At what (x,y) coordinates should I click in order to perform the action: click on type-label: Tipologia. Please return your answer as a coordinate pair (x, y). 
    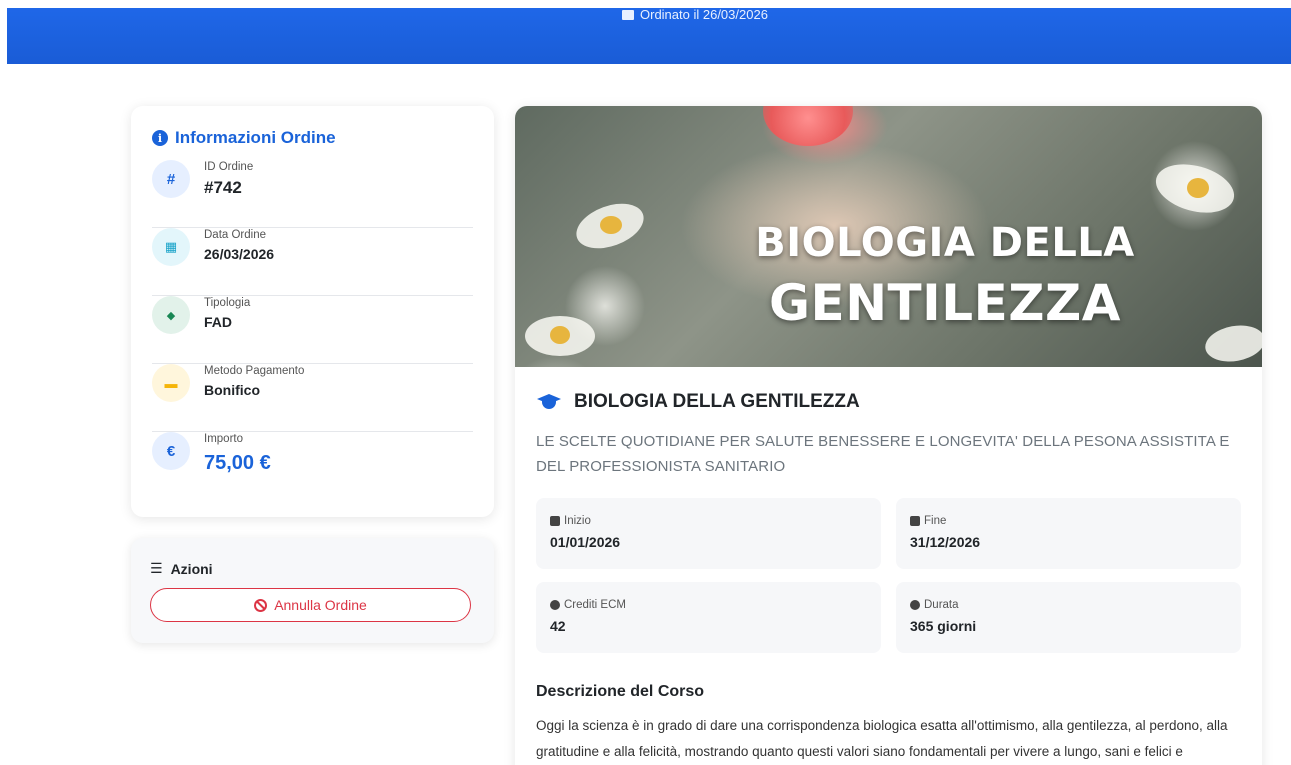
    Looking at the image, I should click on (227, 303).